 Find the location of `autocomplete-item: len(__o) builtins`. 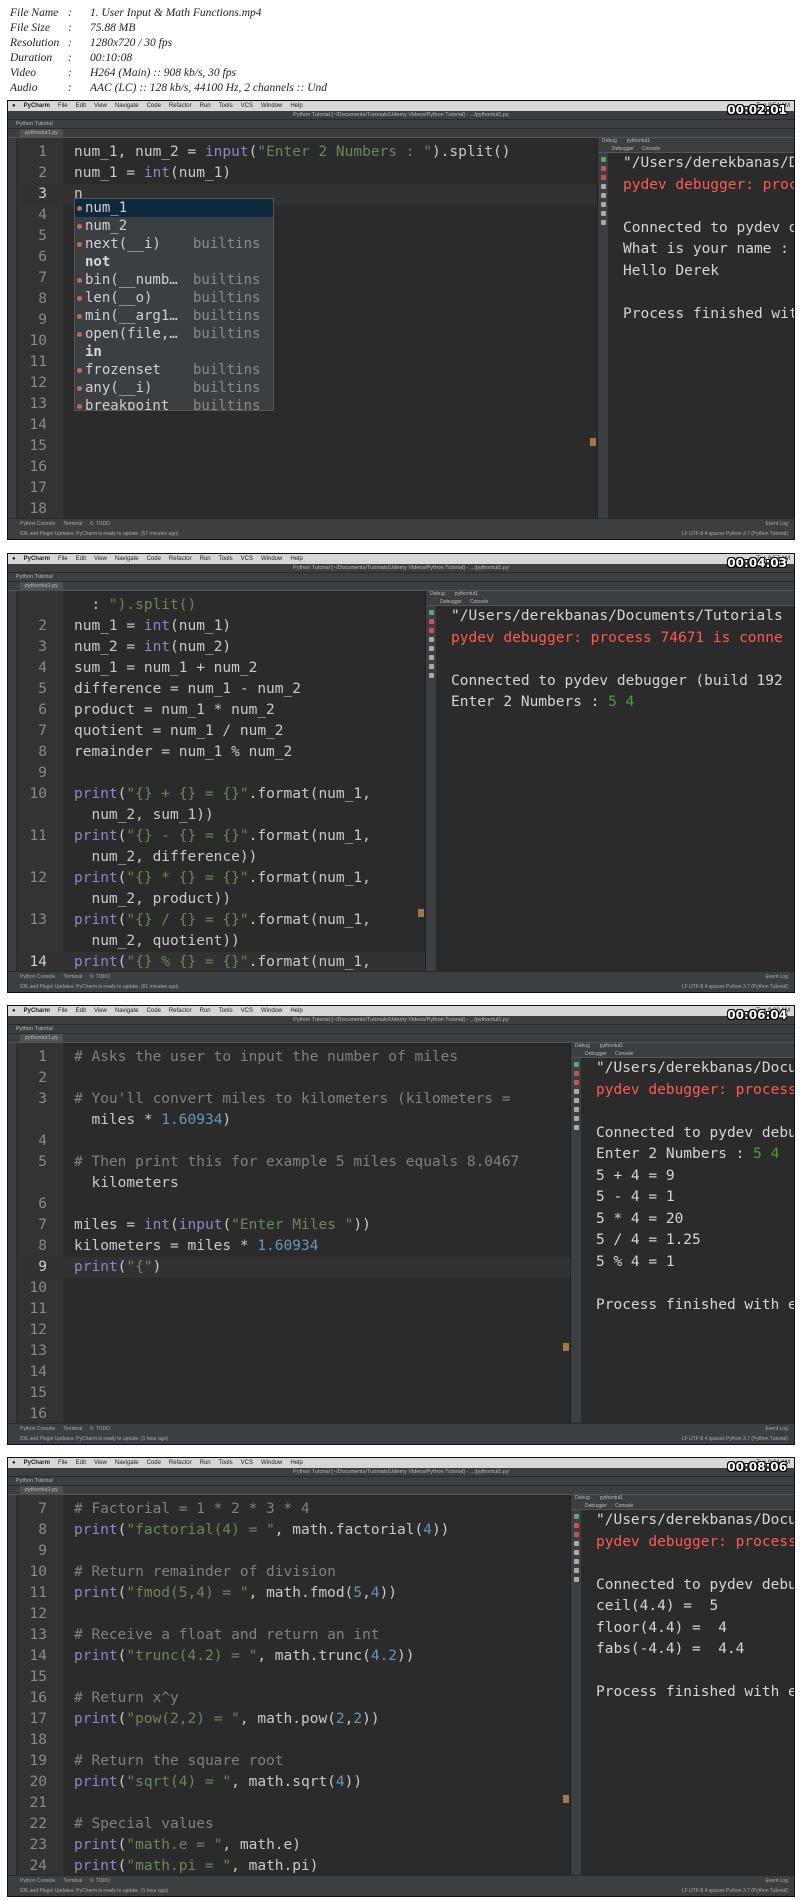

autocomplete-item: len(__o) builtins is located at coordinates (174, 298).